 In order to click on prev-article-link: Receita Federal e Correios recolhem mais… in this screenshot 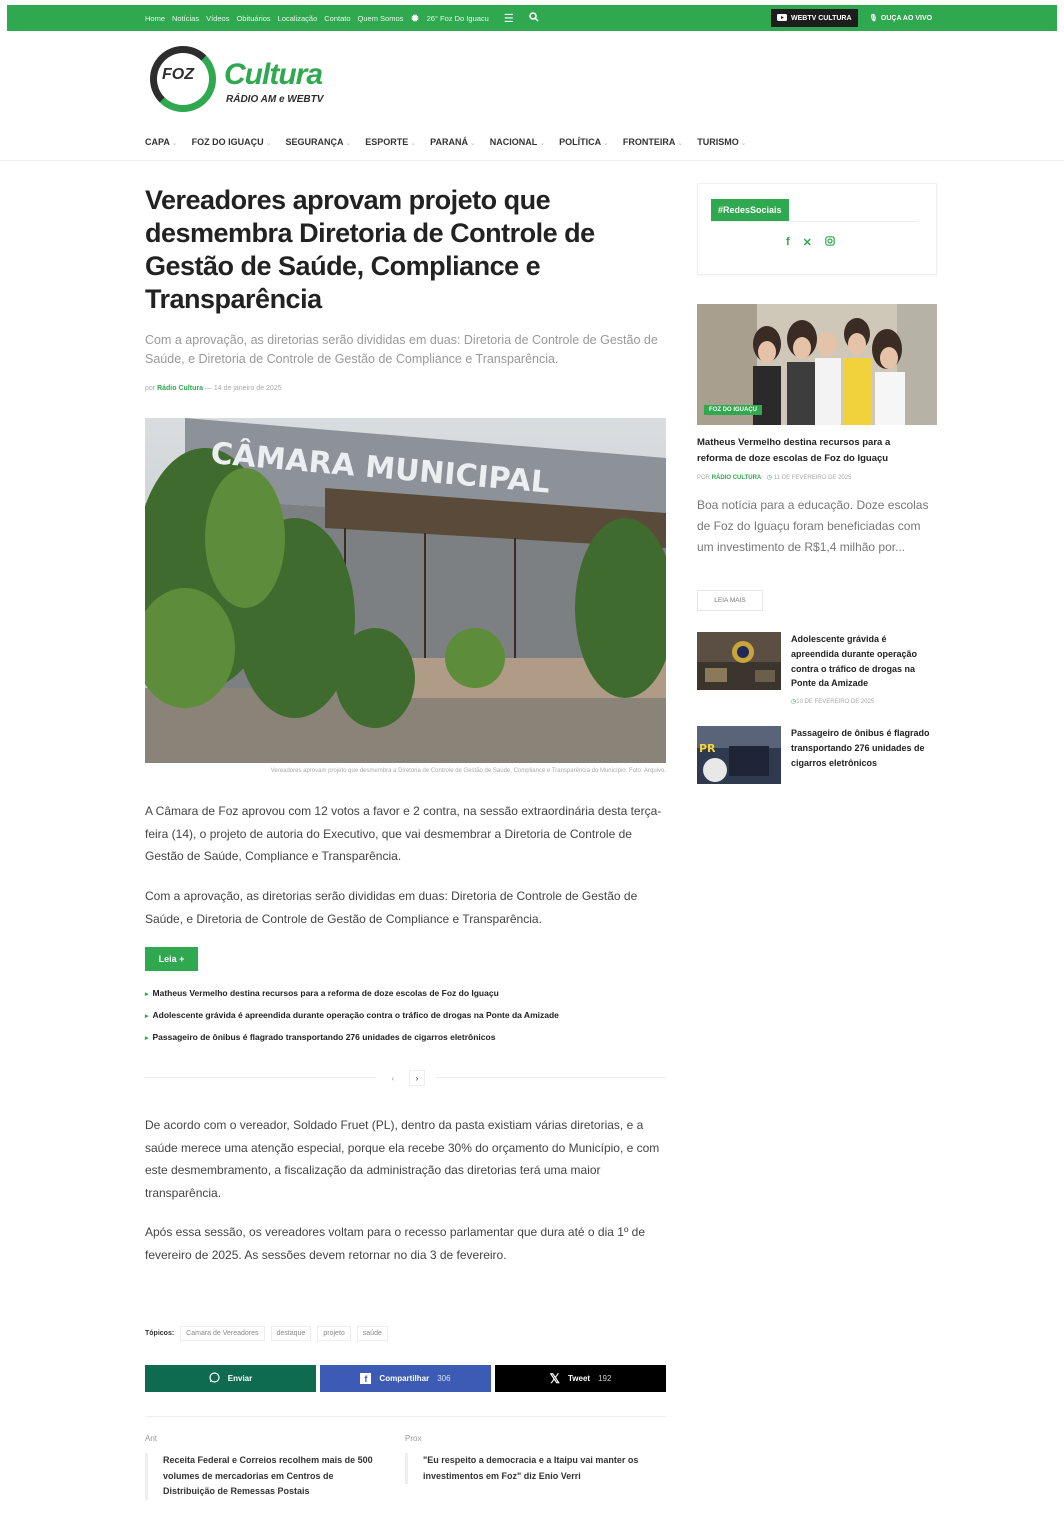, I will do `click(265, 1476)`.